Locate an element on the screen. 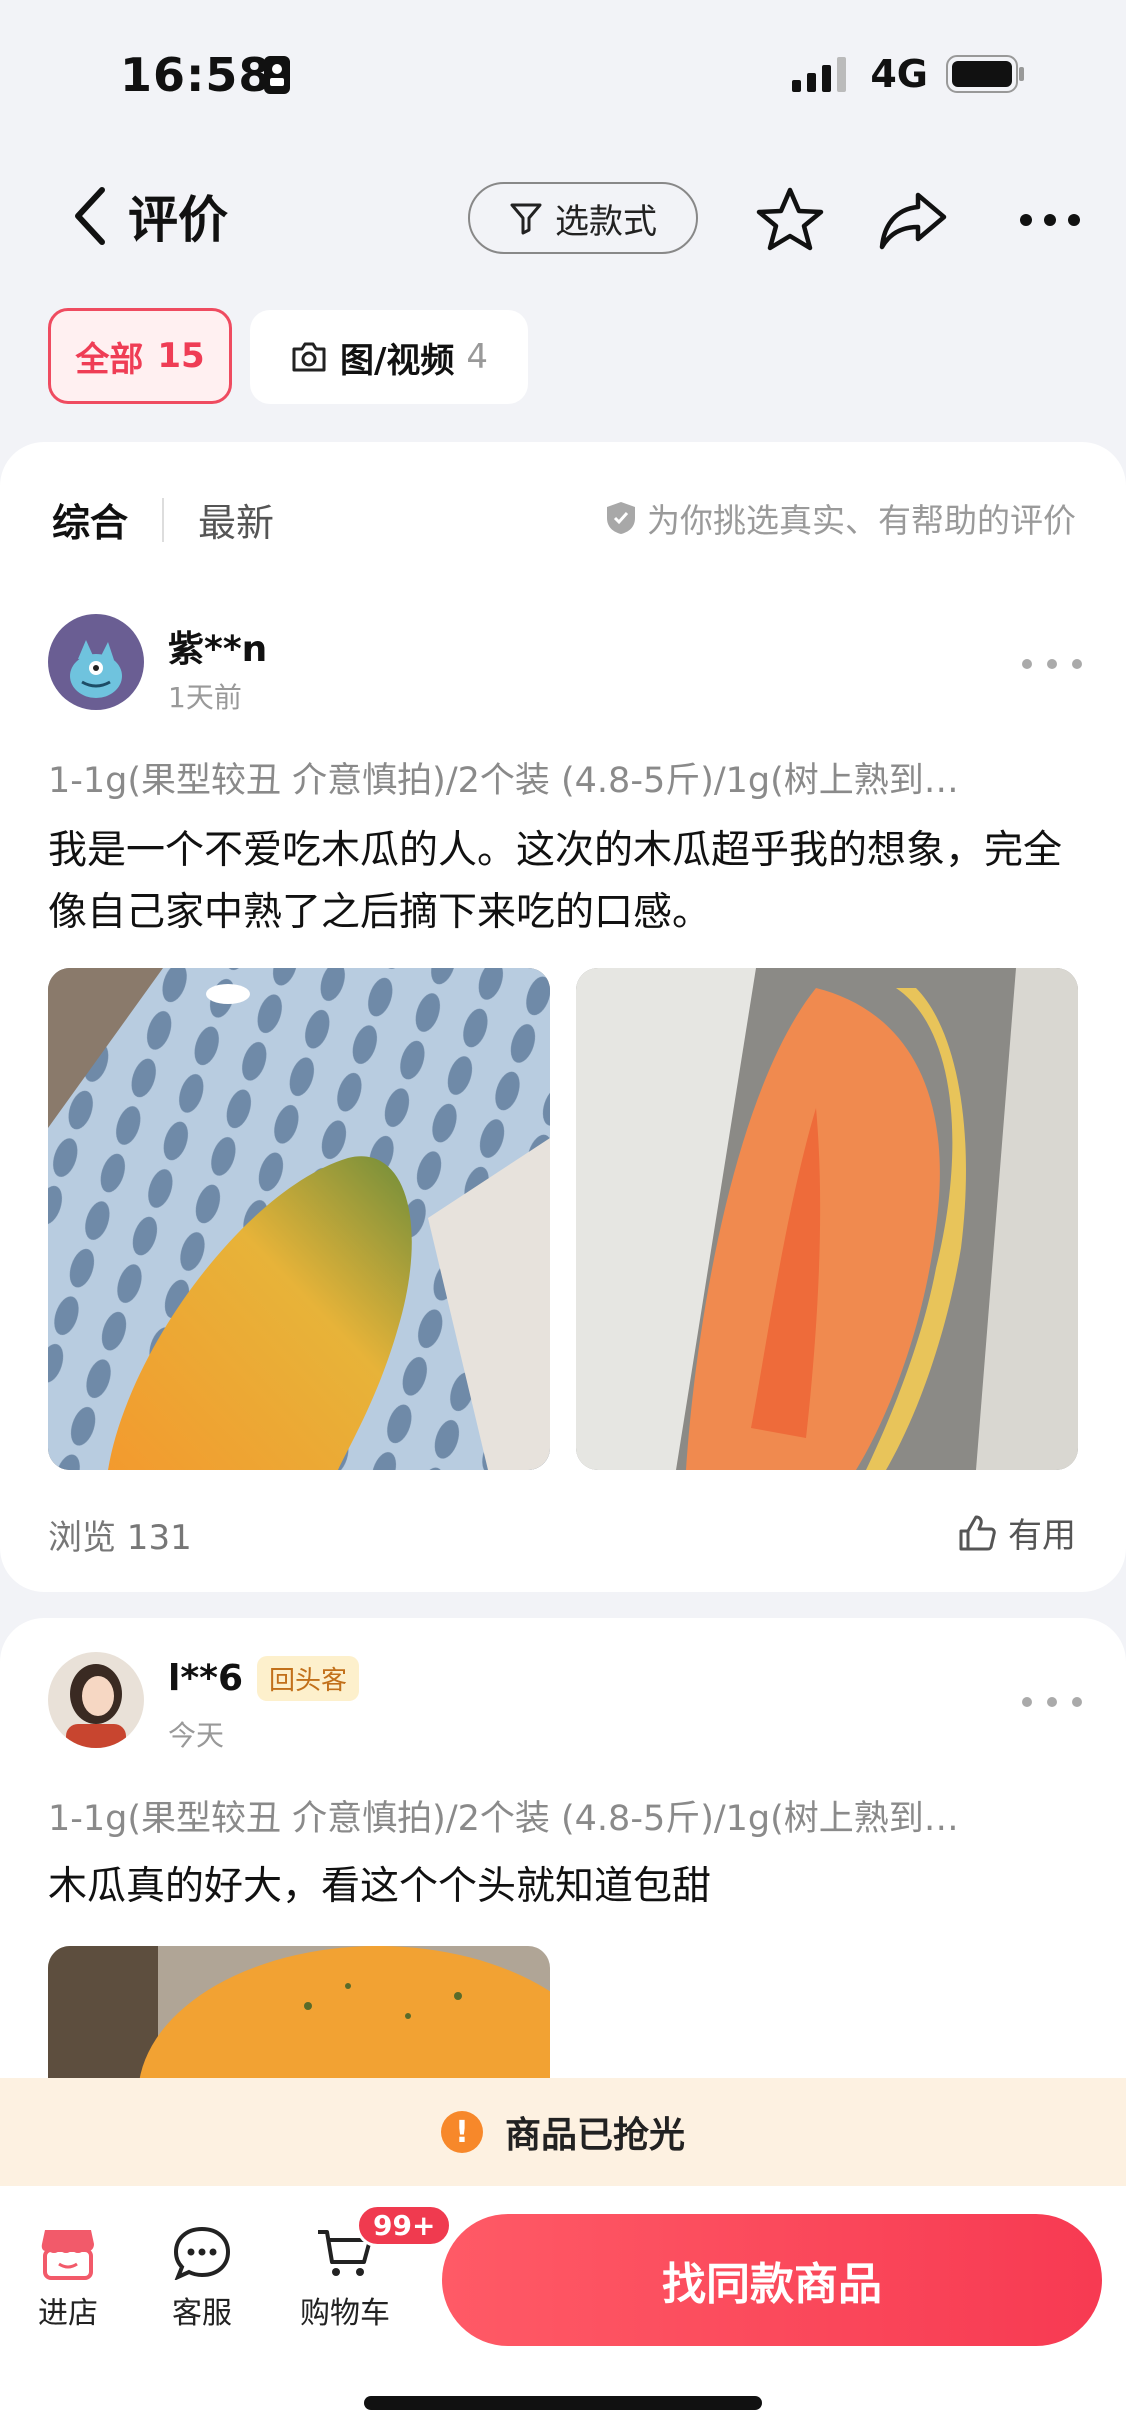  find-similar-button: 找同款商品 is located at coordinates (772, 2280).